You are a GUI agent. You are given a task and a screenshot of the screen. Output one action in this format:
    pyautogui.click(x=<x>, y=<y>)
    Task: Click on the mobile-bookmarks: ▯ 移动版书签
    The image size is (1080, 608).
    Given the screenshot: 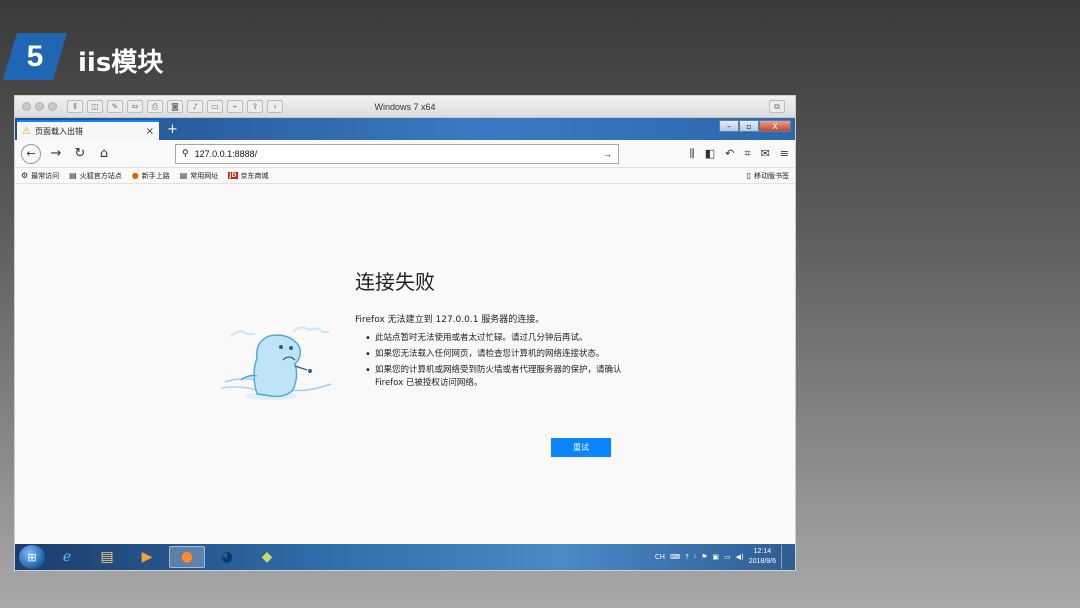 What is the action you would take?
    pyautogui.click(x=768, y=176)
    